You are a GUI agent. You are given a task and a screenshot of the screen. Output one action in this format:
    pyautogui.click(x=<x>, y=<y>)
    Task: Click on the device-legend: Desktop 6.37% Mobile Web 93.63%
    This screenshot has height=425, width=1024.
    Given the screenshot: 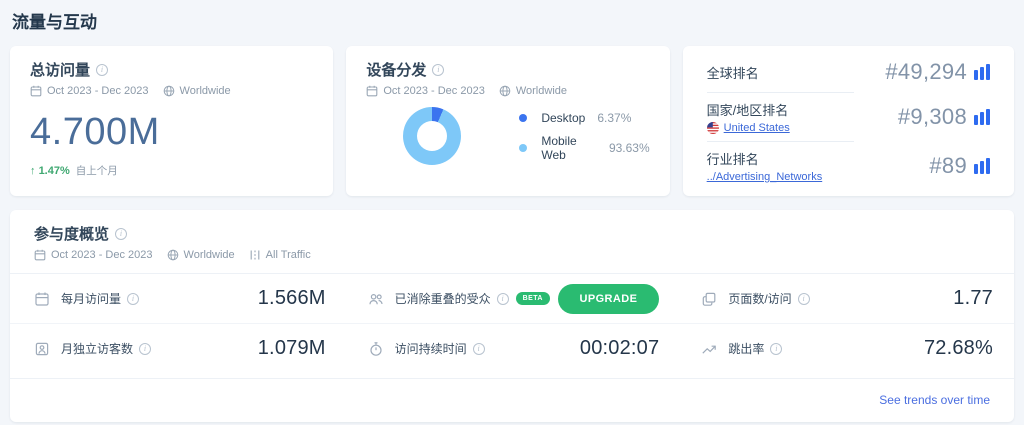 What is the action you would take?
    pyautogui.click(x=584, y=136)
    